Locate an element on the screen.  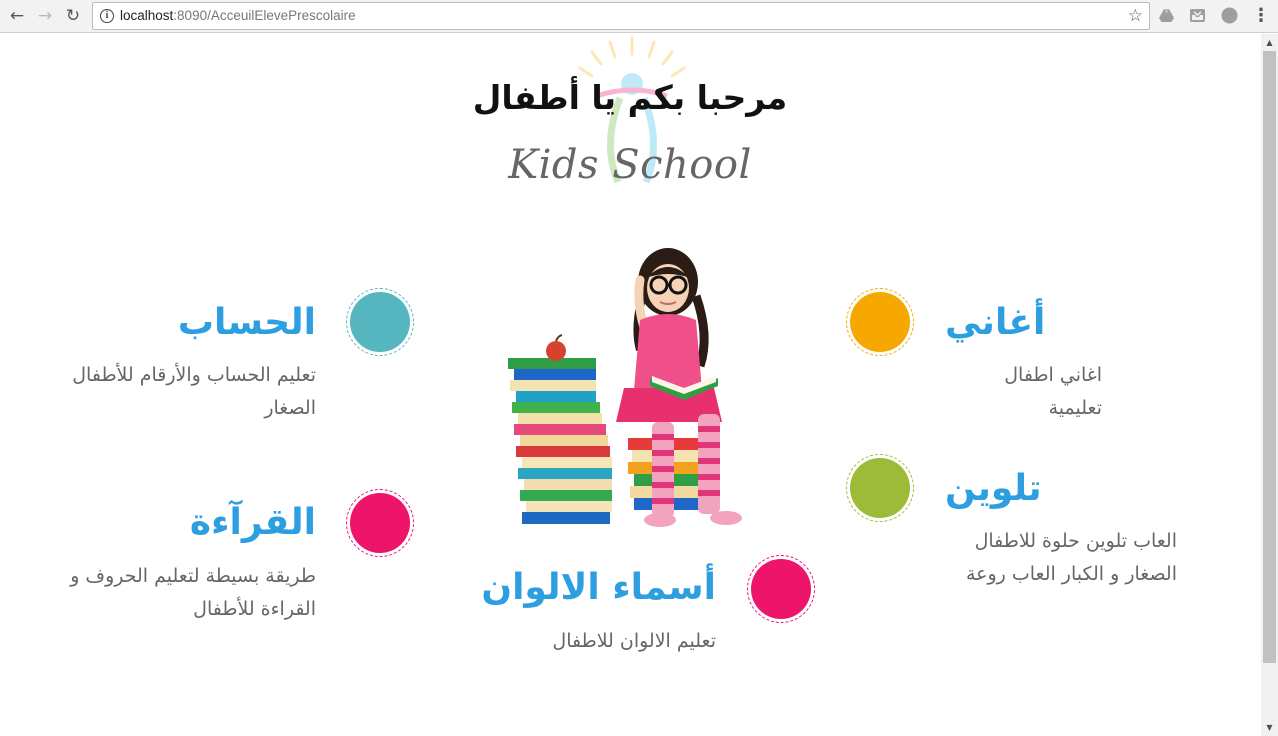
url-text: localhost:8090/AcceuilElevePrescolaire is located at coordinates (238, 15).